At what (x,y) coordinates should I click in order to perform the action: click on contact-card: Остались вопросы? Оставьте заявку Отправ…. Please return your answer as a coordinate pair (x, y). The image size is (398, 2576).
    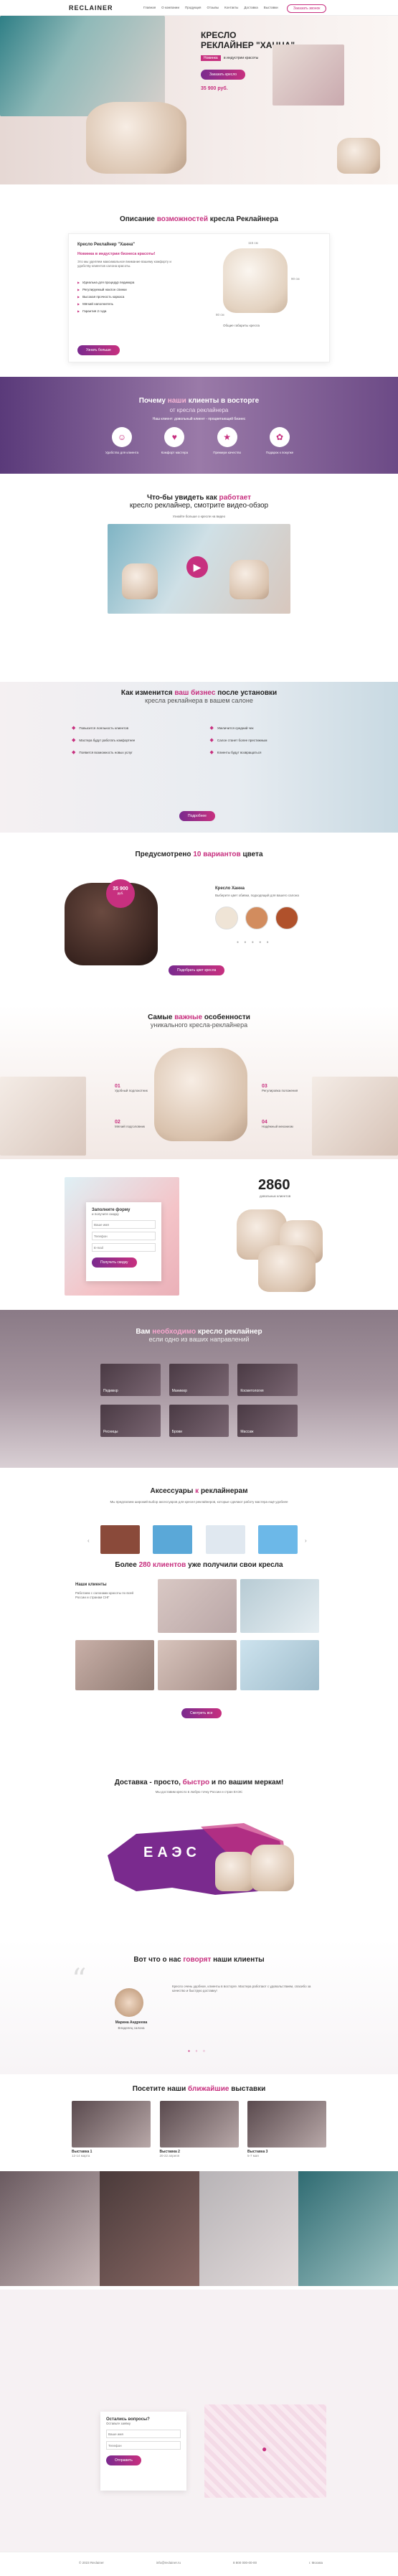
    Looking at the image, I should click on (143, 2452).